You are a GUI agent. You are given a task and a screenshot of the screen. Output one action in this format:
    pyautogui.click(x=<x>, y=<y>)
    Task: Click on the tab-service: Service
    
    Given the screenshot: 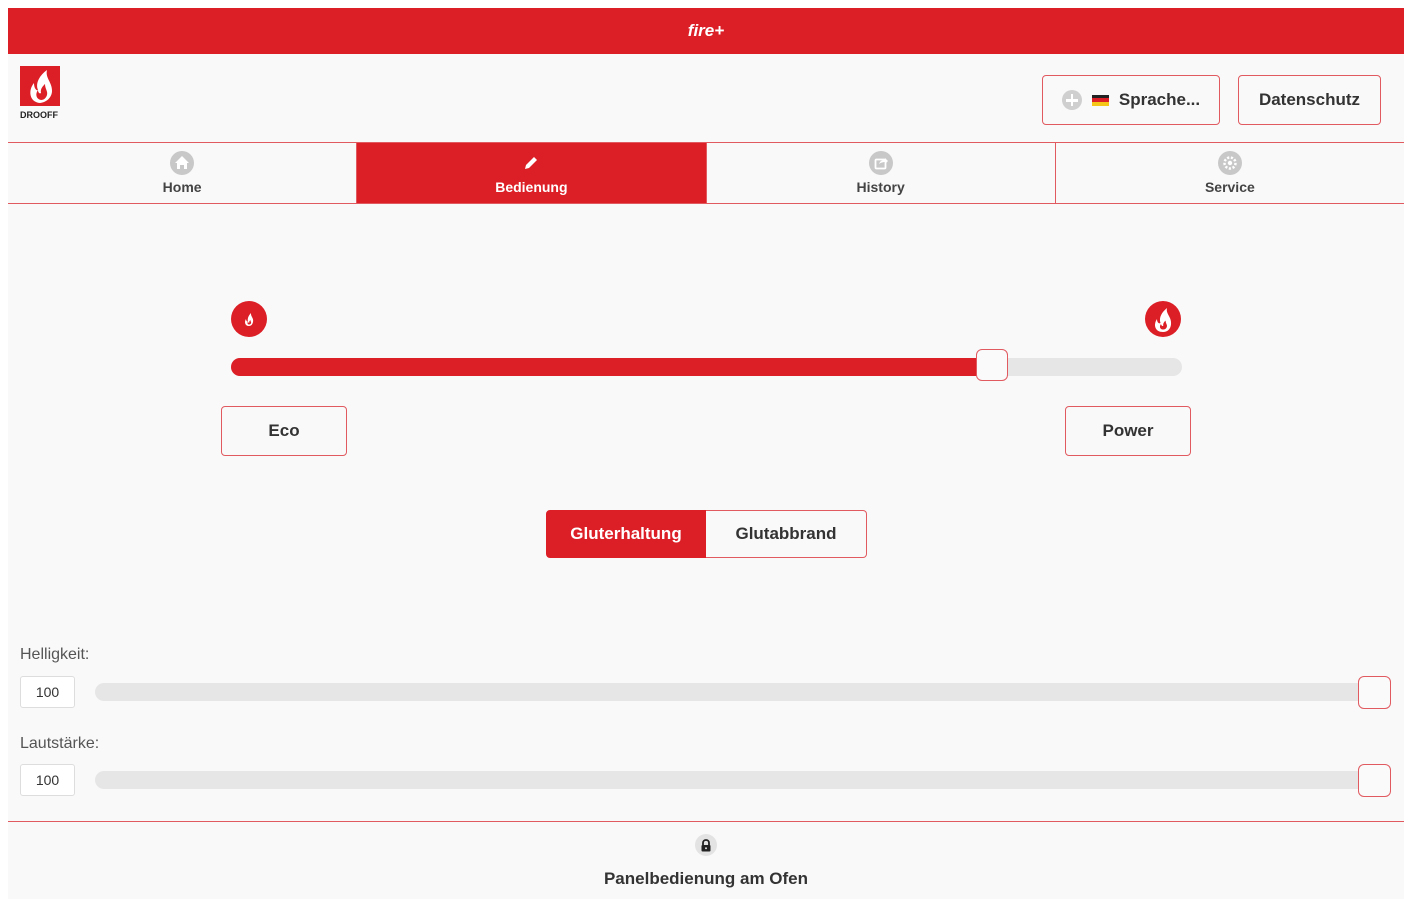 What is the action you would take?
    pyautogui.click(x=1230, y=173)
    